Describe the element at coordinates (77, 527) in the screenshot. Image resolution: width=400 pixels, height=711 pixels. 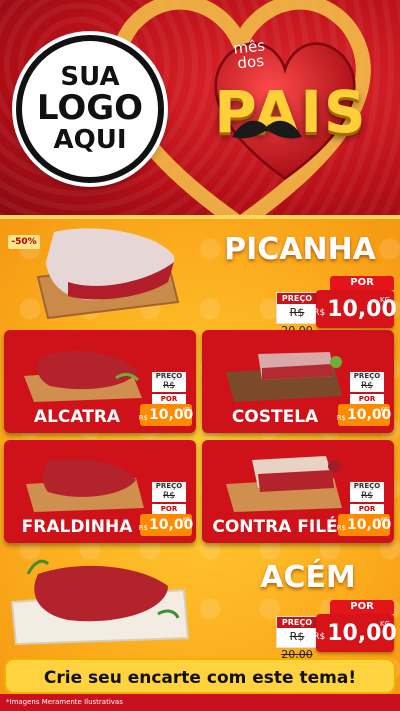
I see `fraldinha-name: FRALDINHA` at that location.